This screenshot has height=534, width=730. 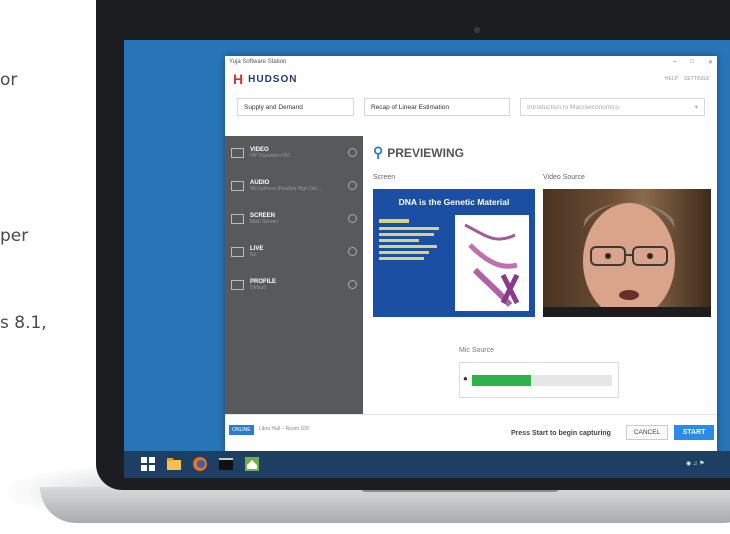 I want to click on firefox-icon, so click(x=200, y=464).